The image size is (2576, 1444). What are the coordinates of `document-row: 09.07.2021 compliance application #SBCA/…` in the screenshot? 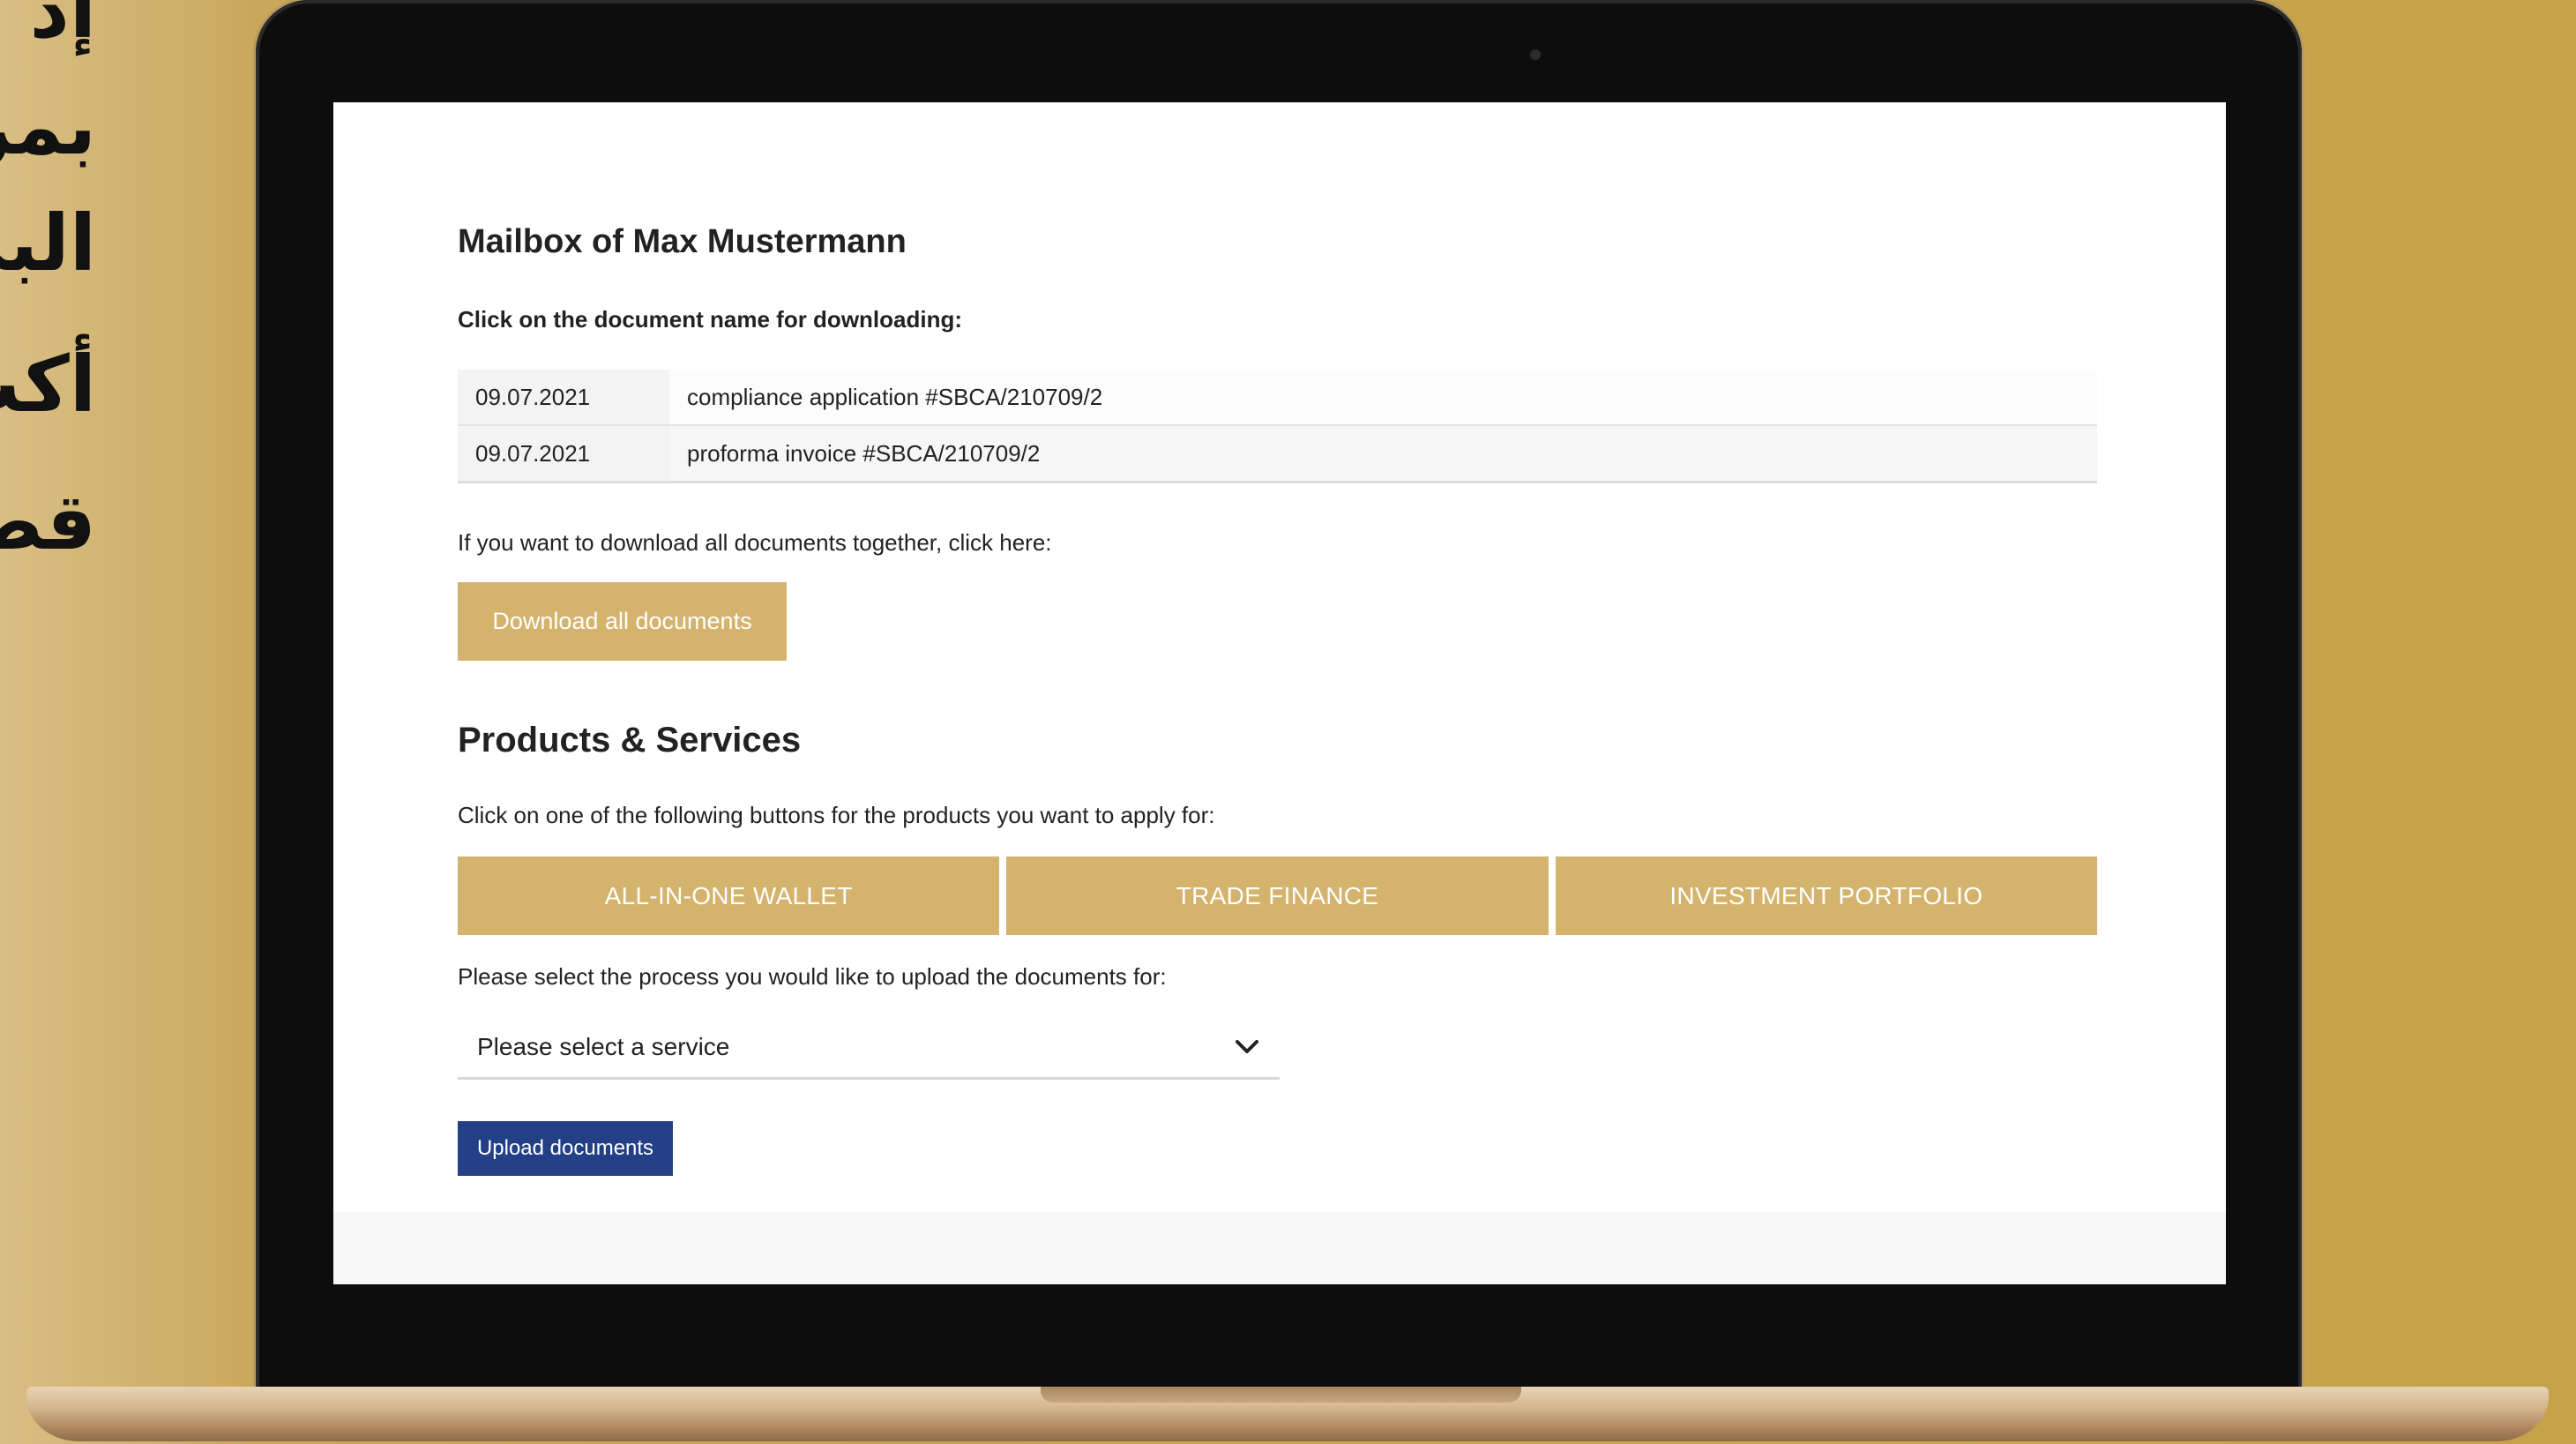 It's located at (1277, 398).